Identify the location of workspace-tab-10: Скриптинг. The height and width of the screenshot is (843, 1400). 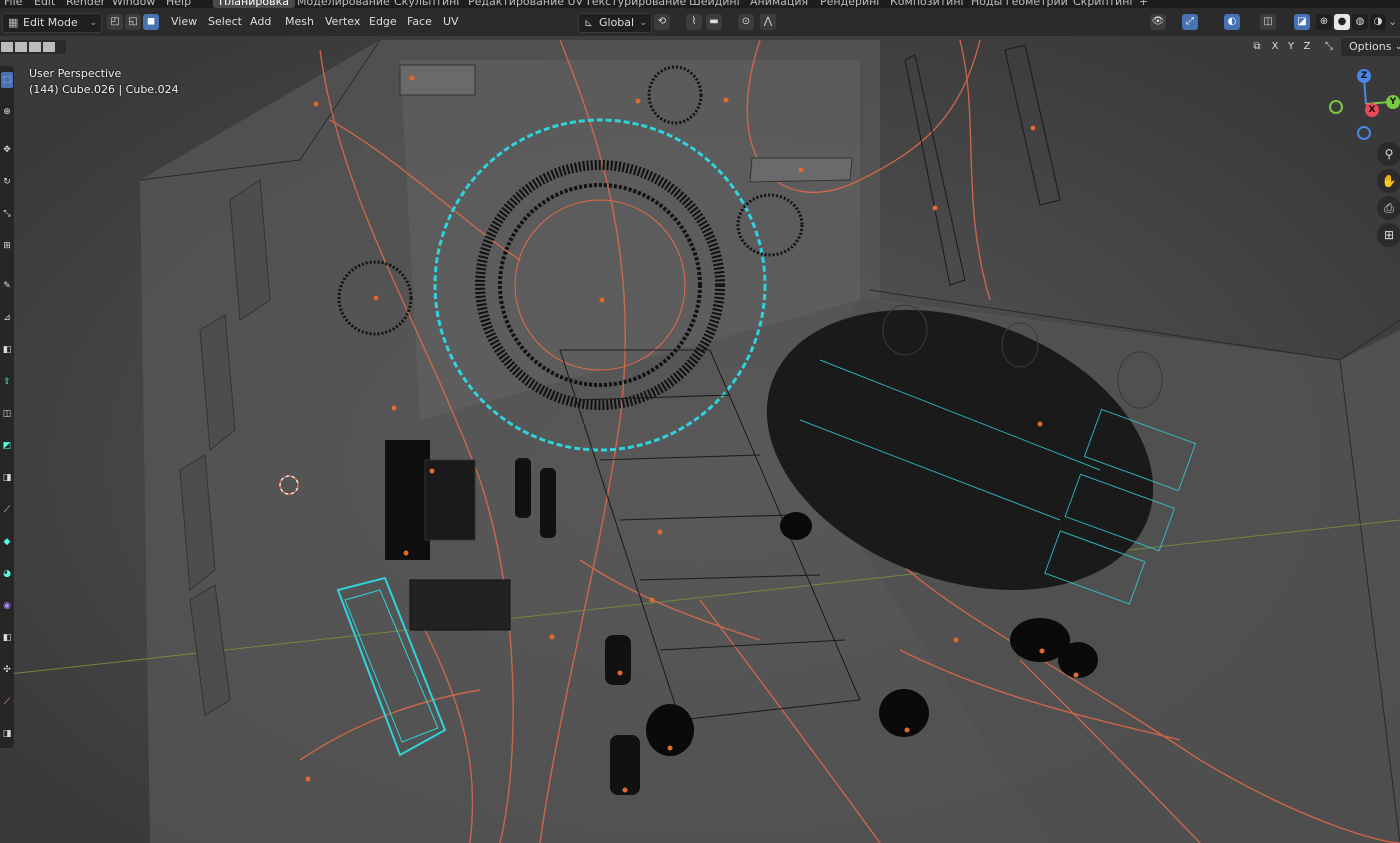
(1104, 4).